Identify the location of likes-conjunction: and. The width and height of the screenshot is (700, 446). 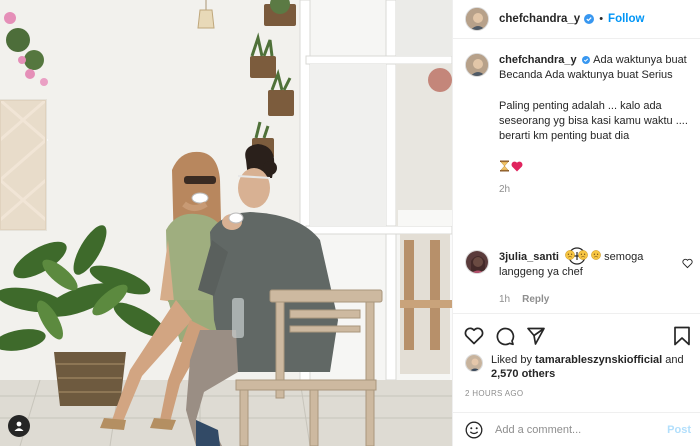
(674, 360).